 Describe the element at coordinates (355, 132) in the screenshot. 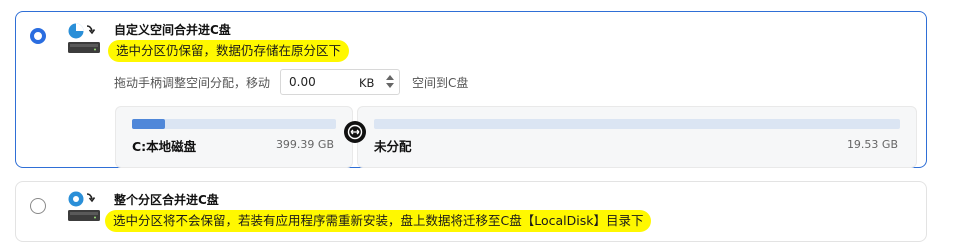

I see `resize-handle-icon` at that location.